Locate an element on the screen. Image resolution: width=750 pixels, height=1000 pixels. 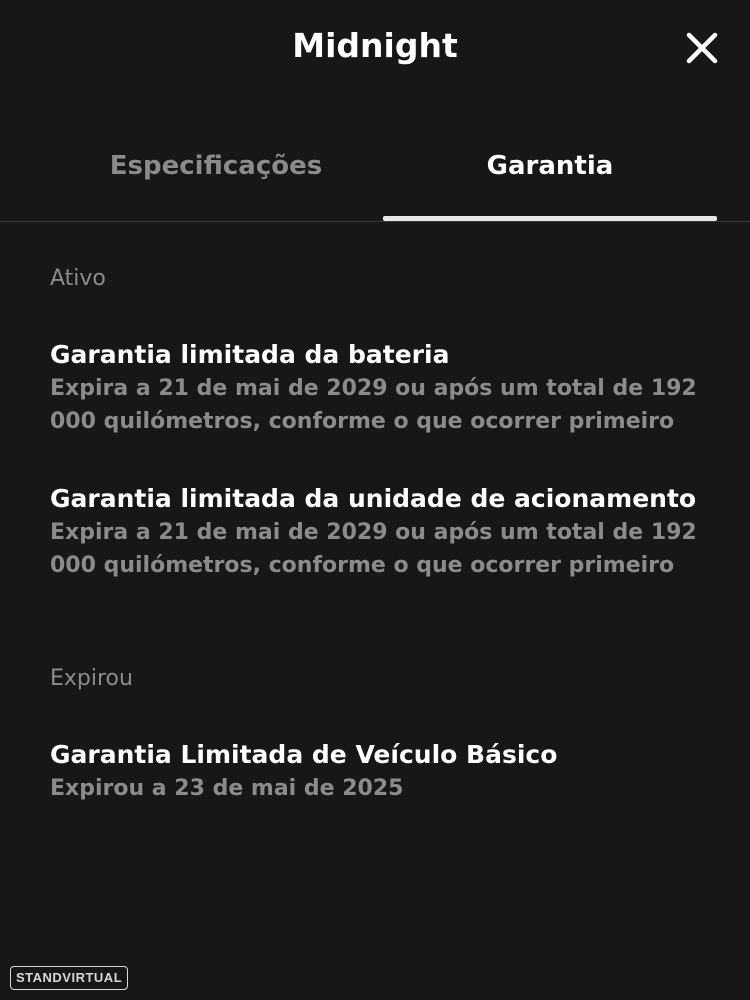
header: Midnight is located at coordinates (375, 48).